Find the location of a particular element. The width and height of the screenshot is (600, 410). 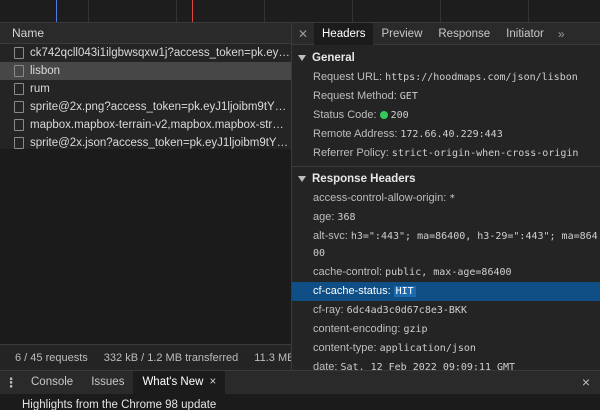

header-key: access-control-allow-origin: is located at coordinates (380, 198).